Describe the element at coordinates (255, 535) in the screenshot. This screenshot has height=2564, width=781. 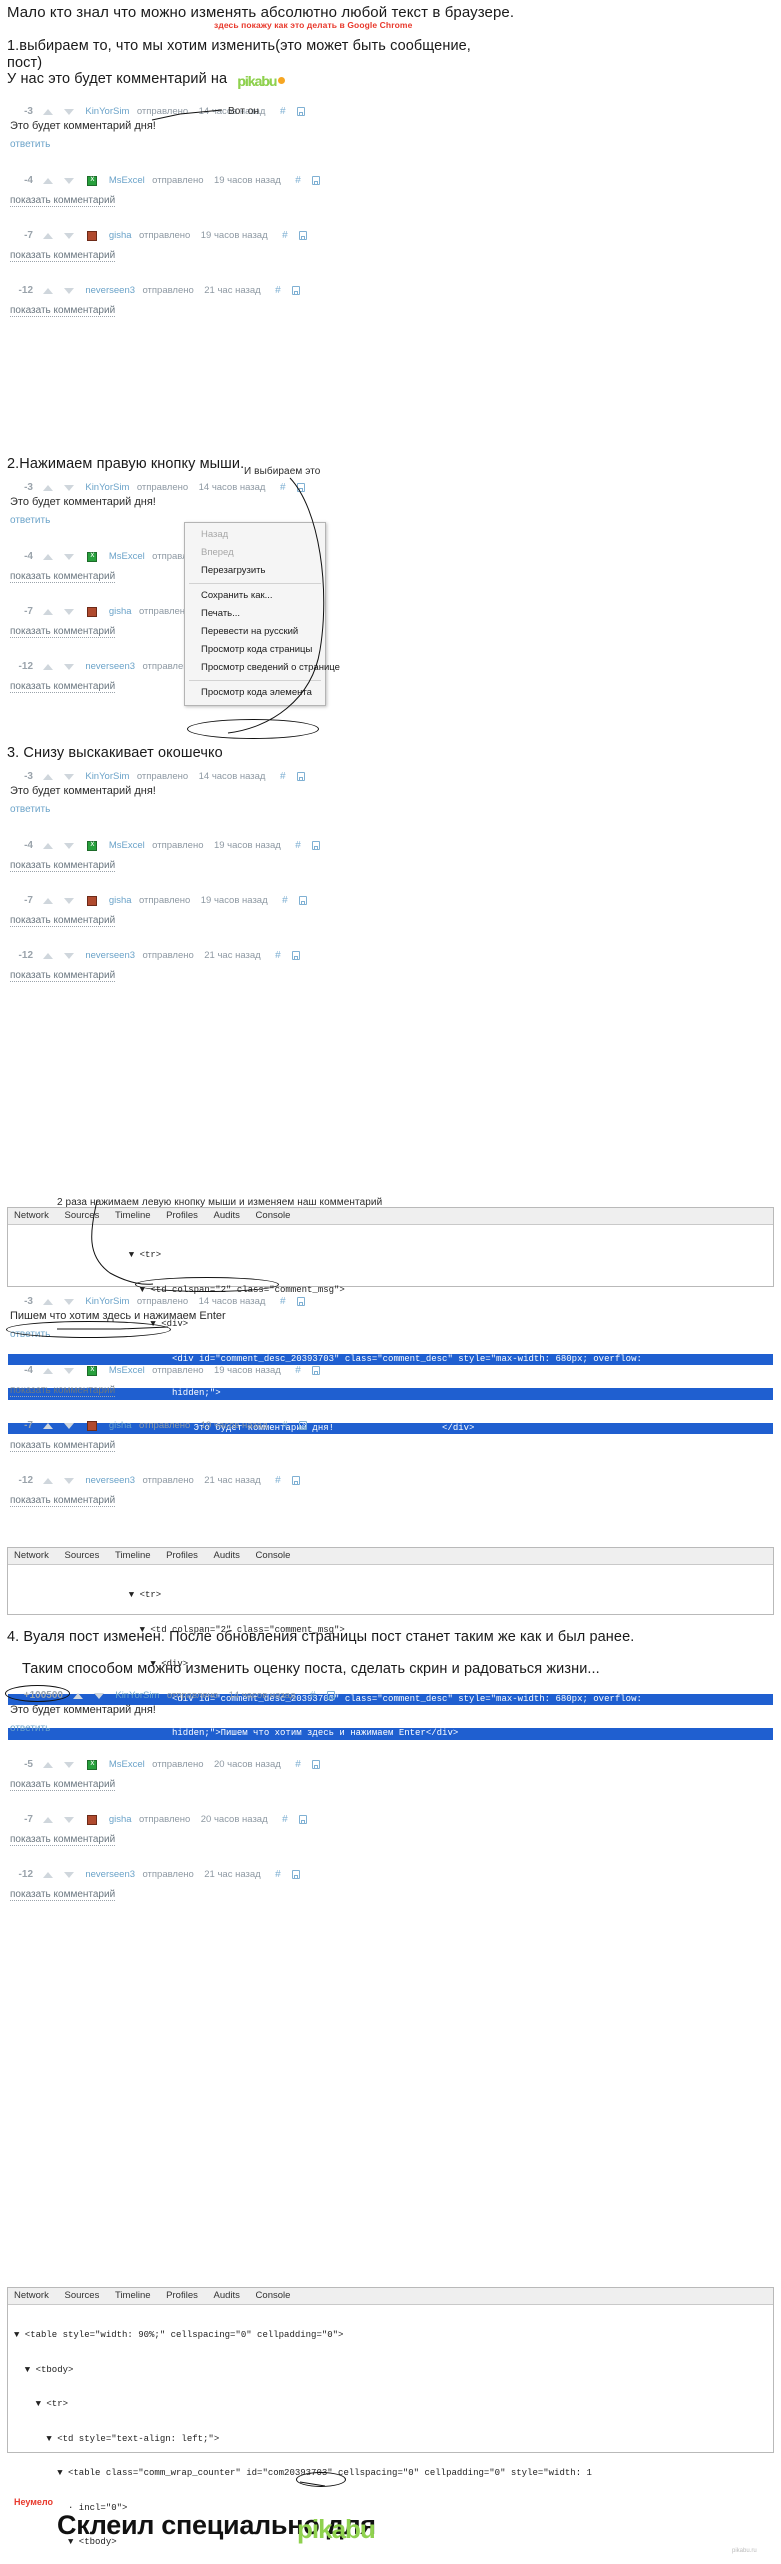
I see `menu-item-back: Назад` at that location.